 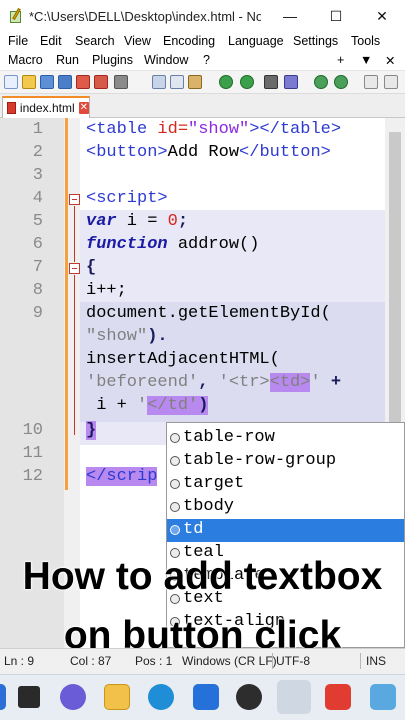 What do you see at coordinates (256, 41) in the screenshot?
I see `menu-language: Language` at bounding box center [256, 41].